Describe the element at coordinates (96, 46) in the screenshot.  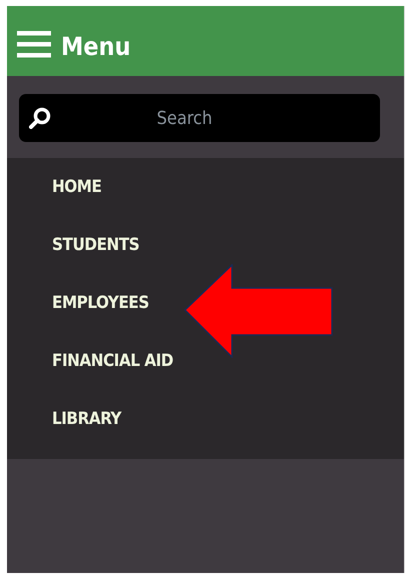
I see `menu-title: Menu` at that location.